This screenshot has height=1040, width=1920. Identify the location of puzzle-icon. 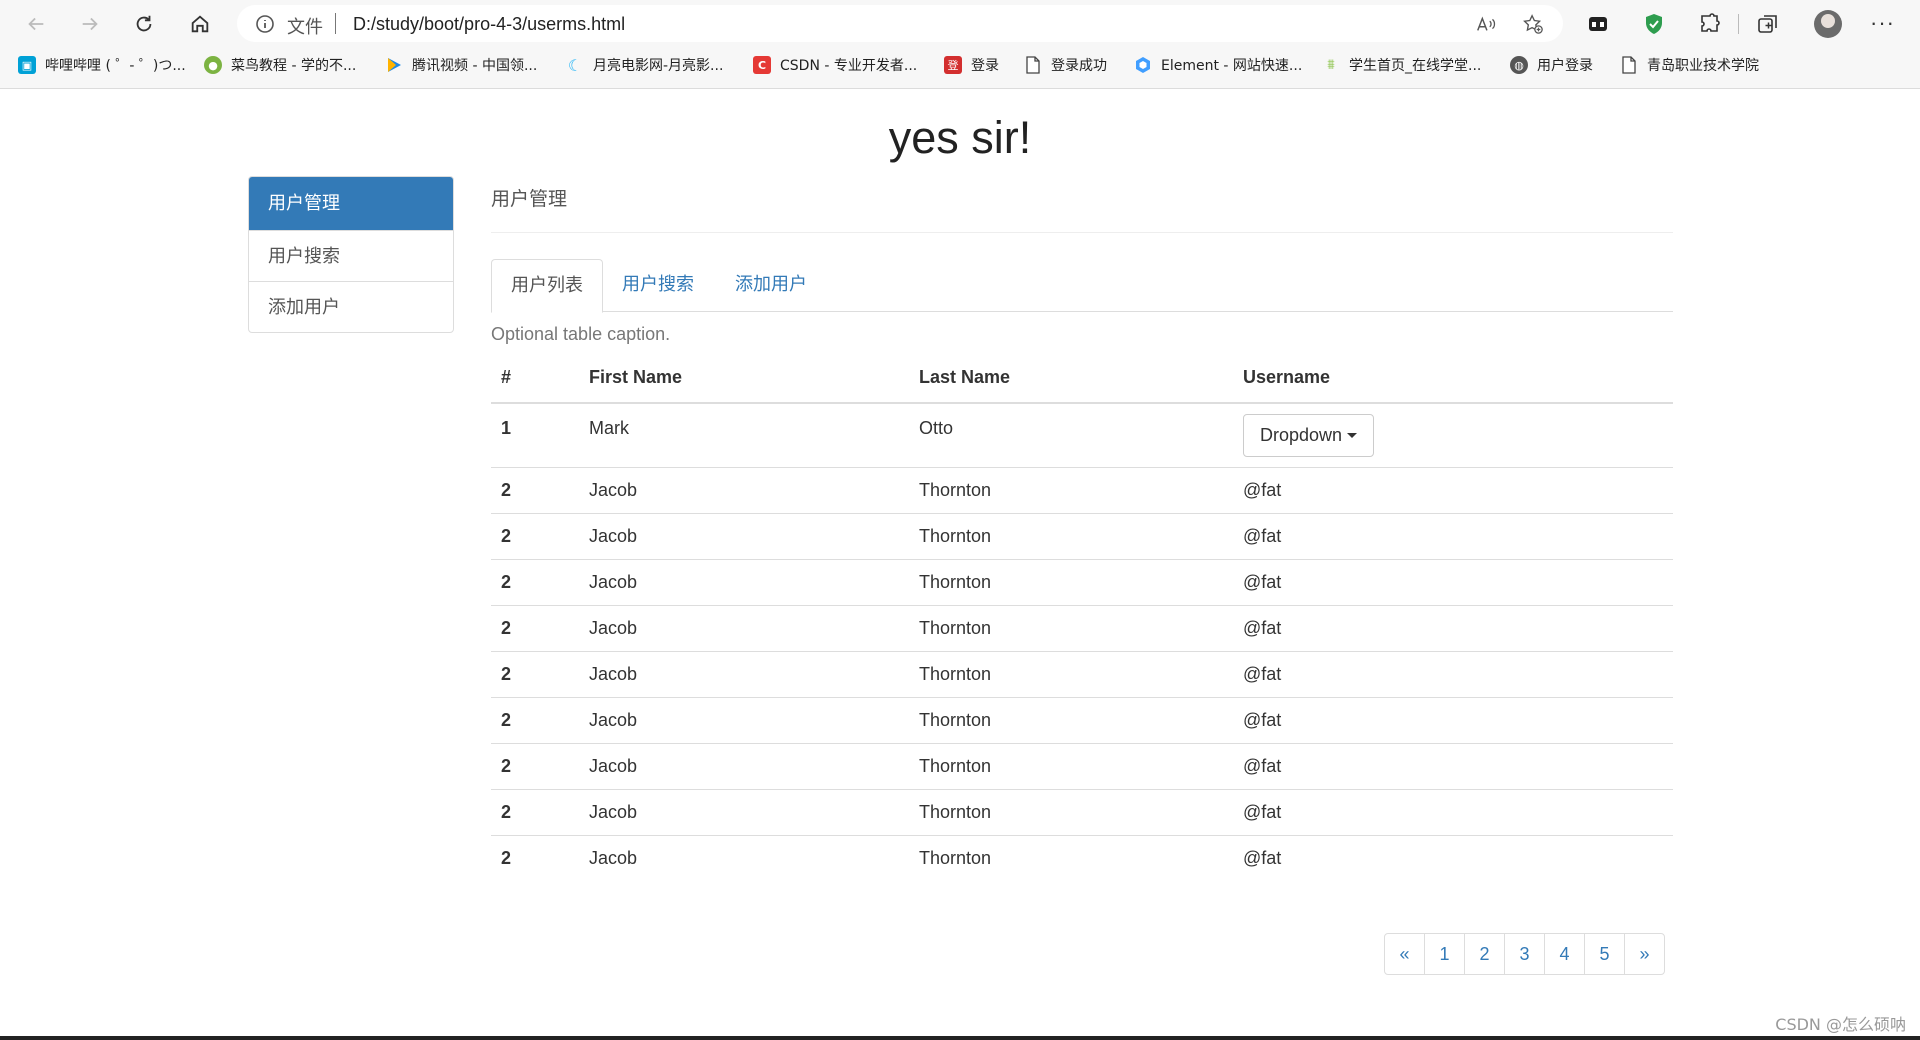
(1710, 22).